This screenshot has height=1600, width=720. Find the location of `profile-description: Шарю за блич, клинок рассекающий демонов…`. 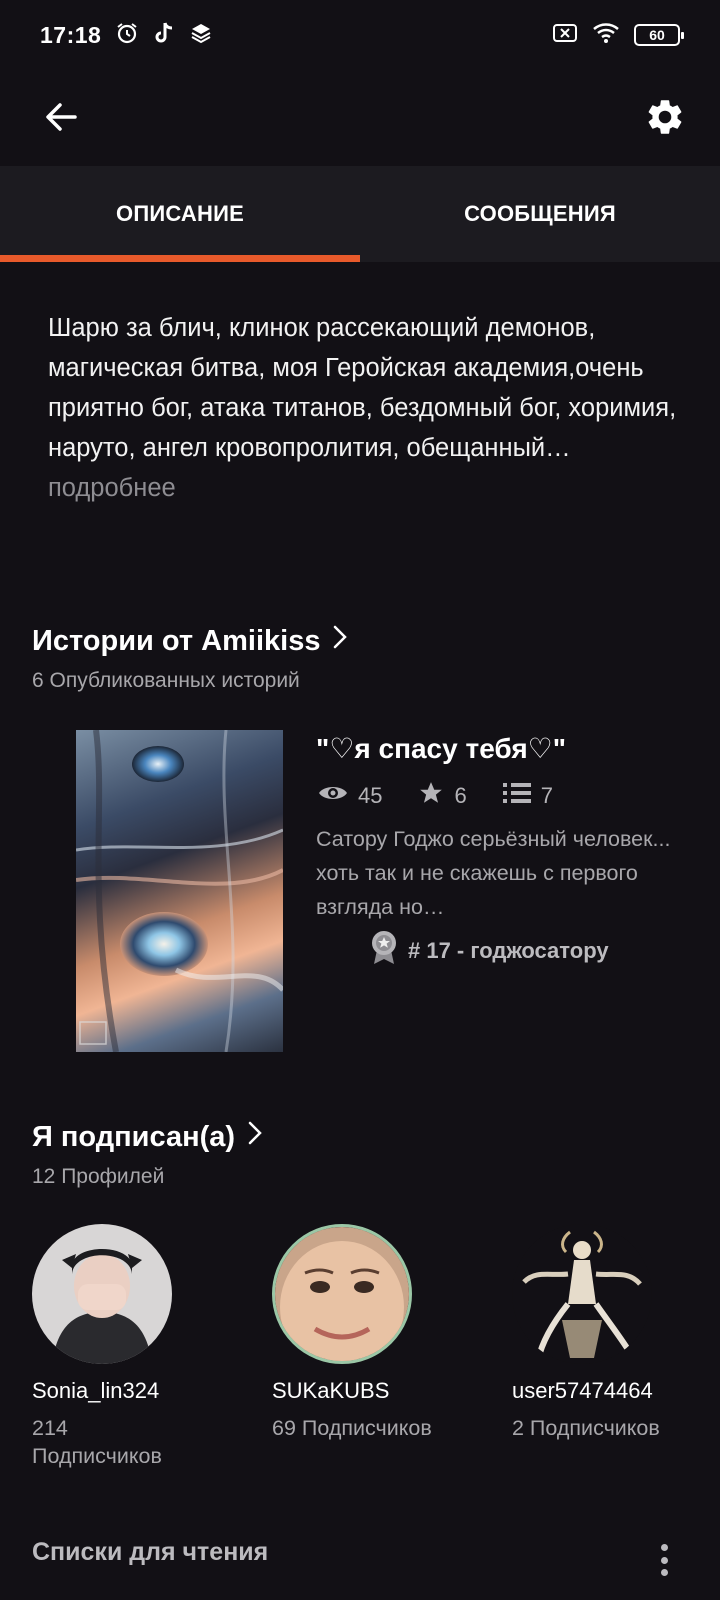

profile-description: Шарю за блич, клинок рассекающий демонов… is located at coordinates (368, 408).